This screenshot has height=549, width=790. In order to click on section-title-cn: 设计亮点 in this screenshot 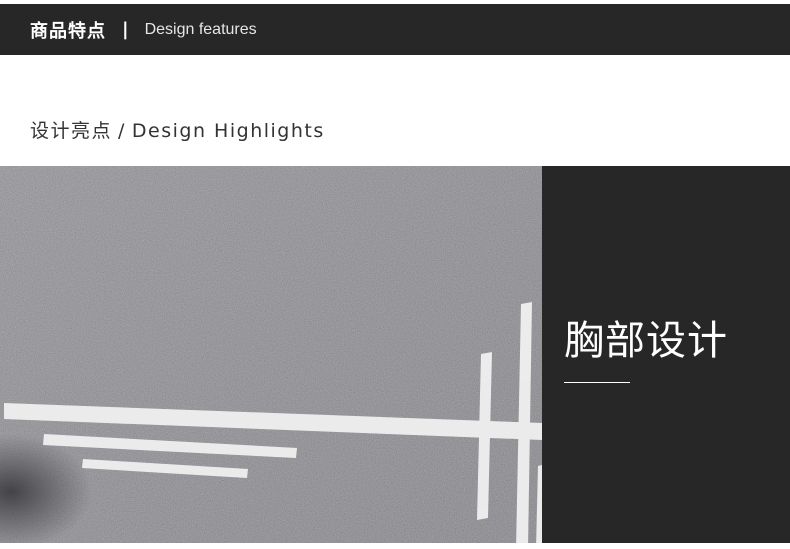, I will do `click(71, 131)`.